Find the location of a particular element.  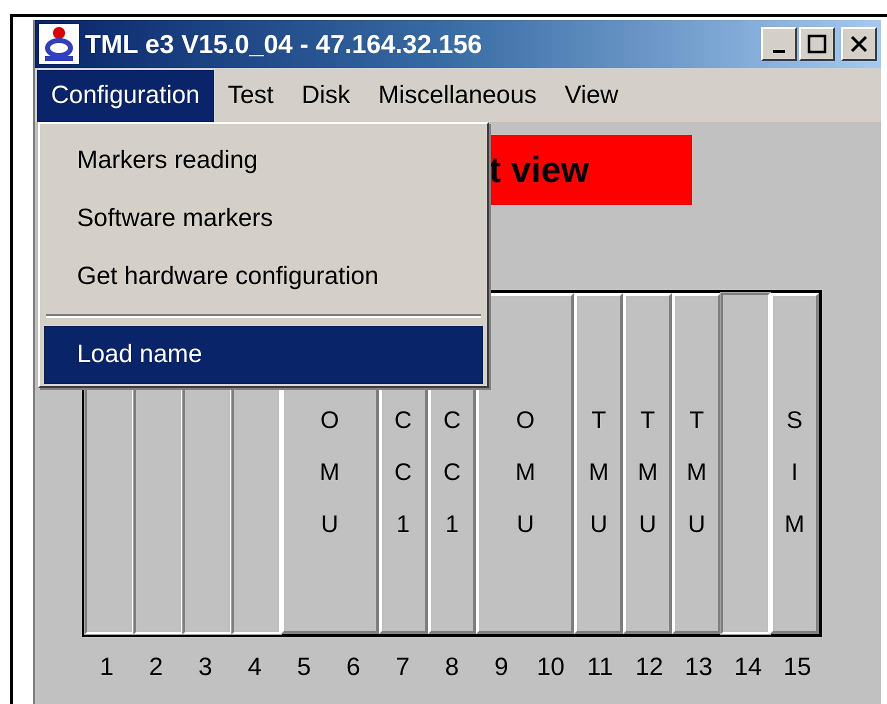

minimize-button is located at coordinates (779, 44).